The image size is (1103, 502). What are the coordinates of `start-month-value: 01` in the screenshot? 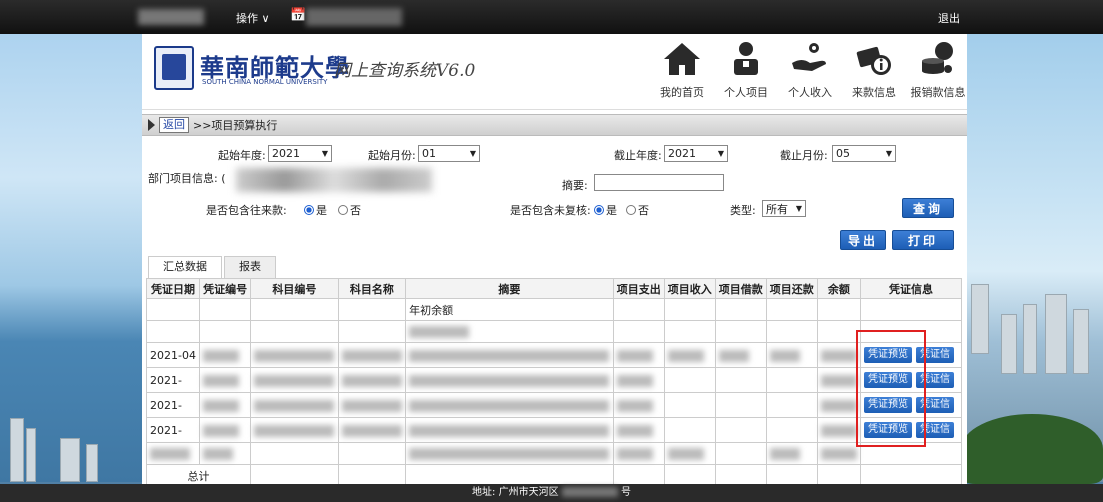 It's located at (429, 153).